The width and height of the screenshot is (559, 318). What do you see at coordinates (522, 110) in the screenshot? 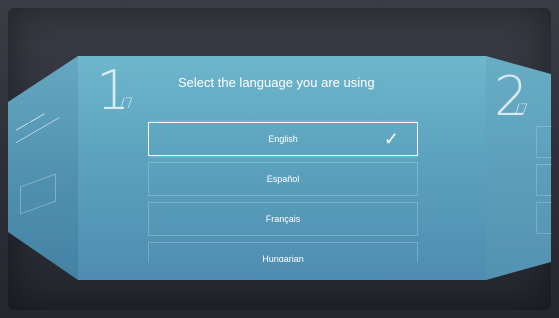
I see `step-total-next: /7` at bounding box center [522, 110].